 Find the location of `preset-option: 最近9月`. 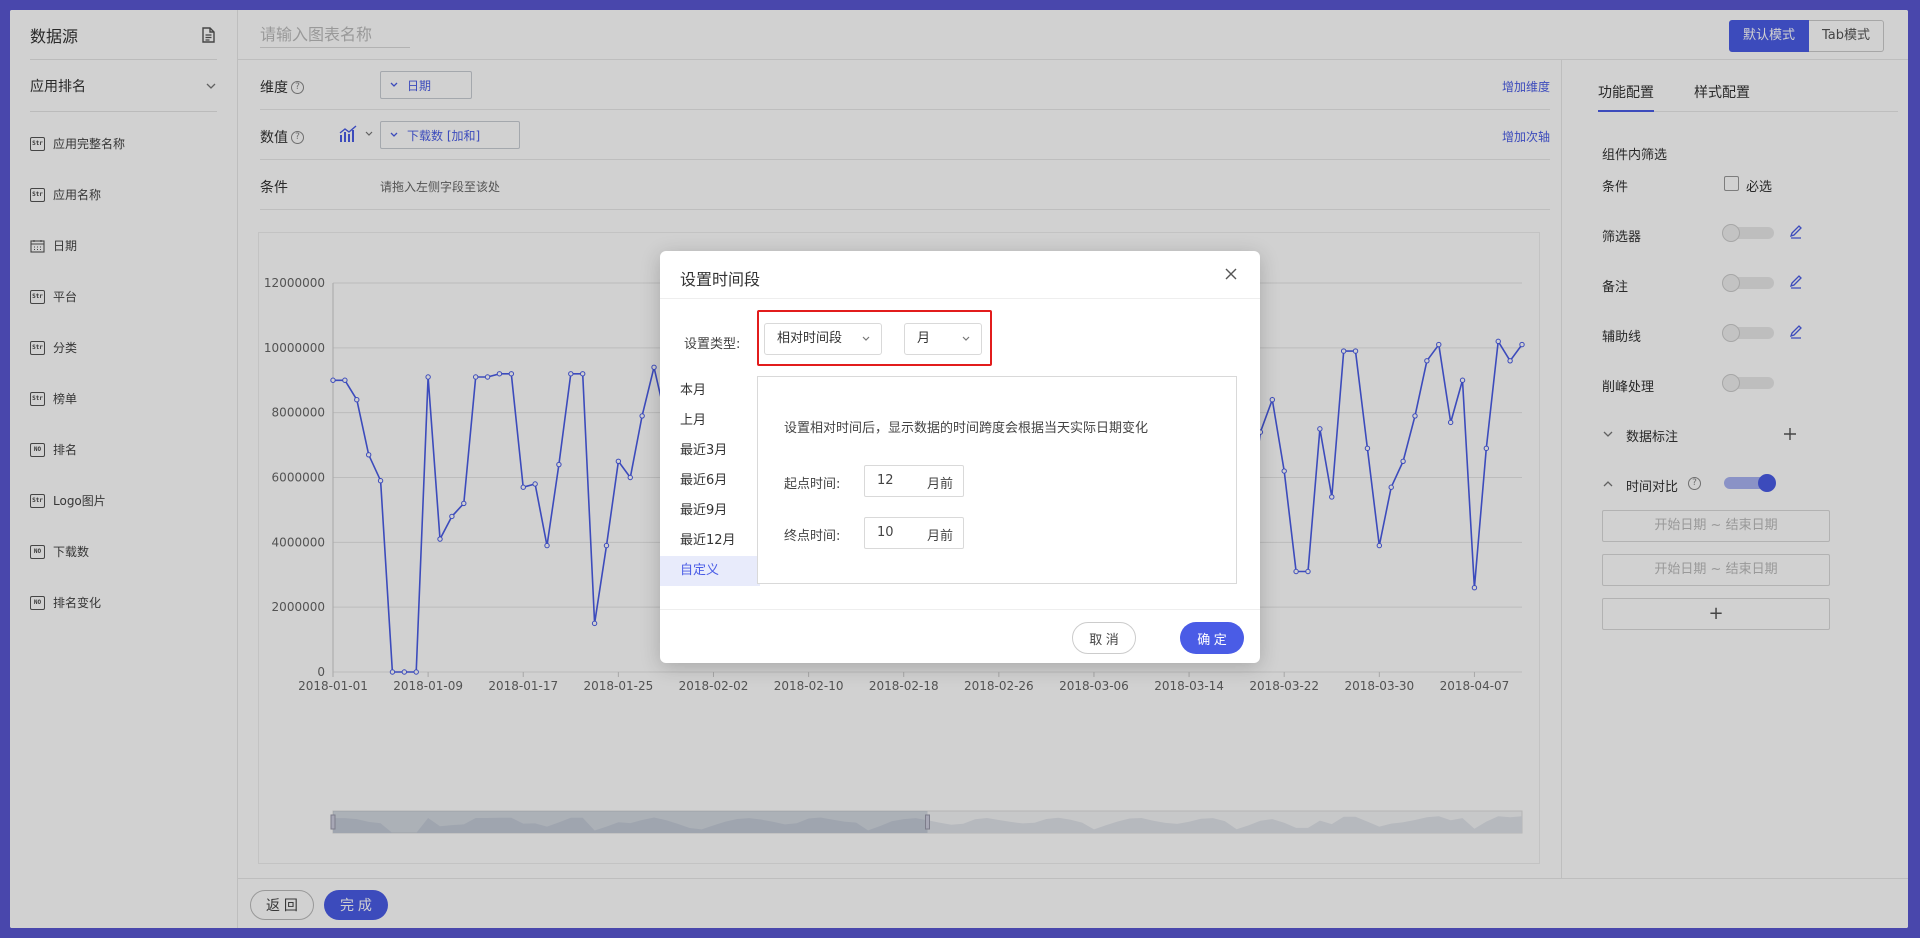

preset-option: 最近9月 is located at coordinates (710, 511).